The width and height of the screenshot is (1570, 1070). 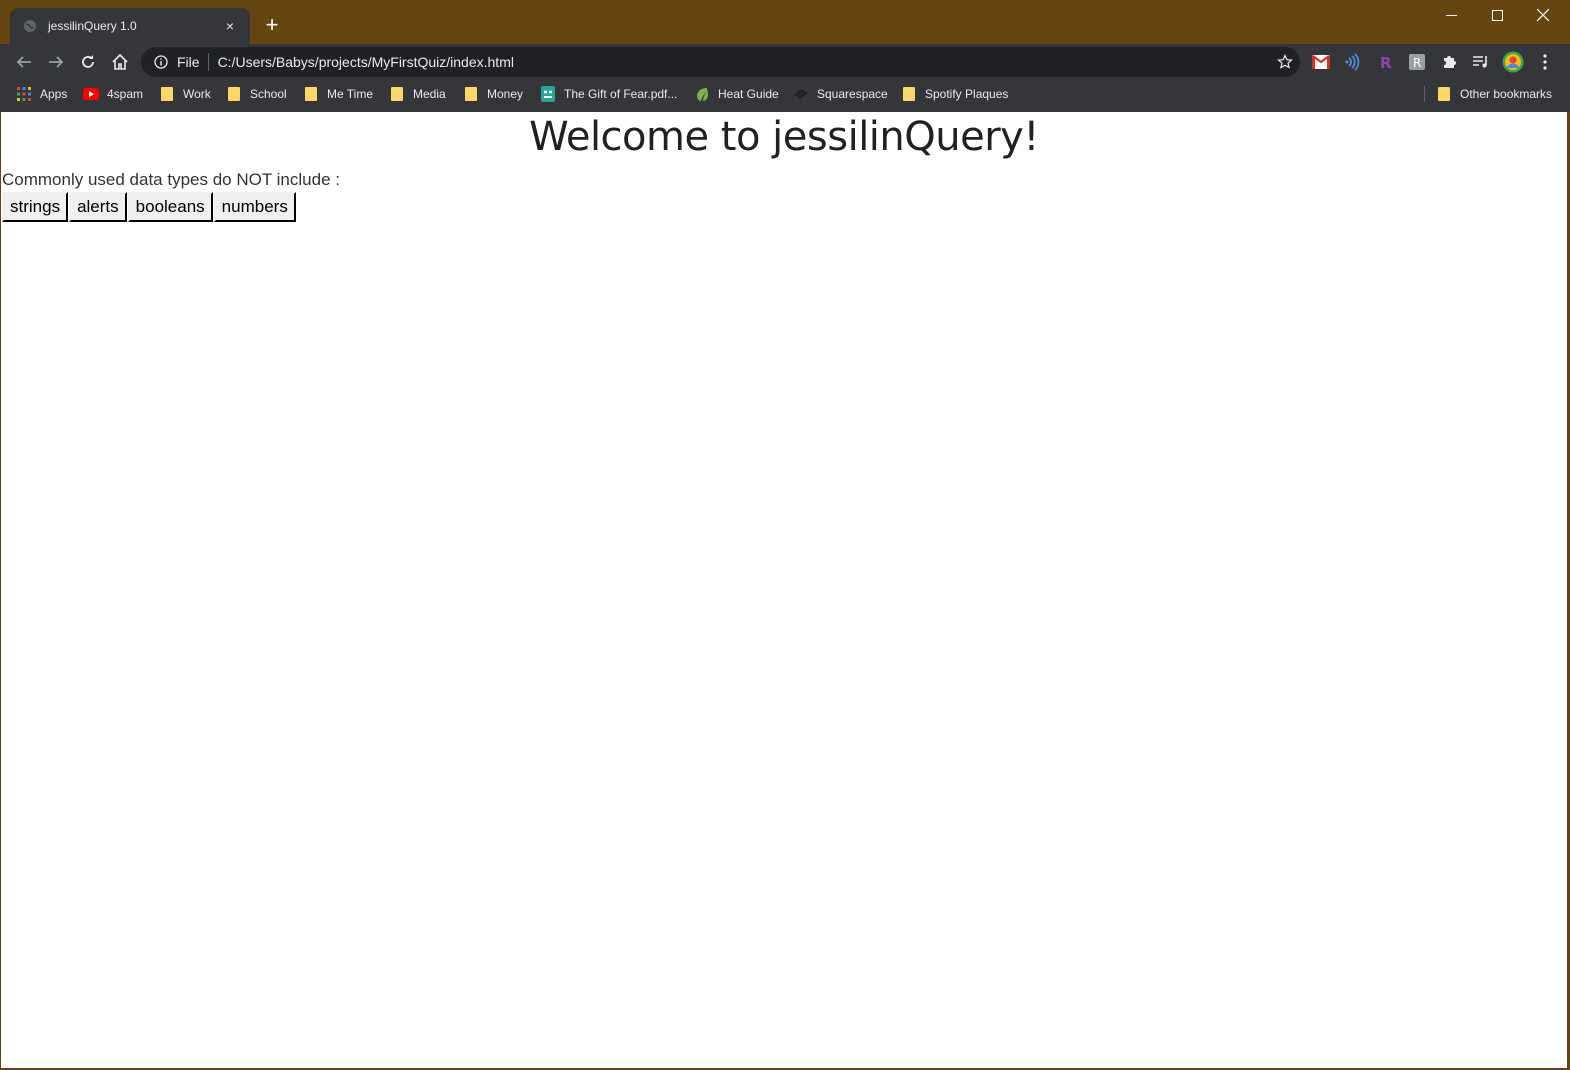 I want to click on apps-grid-icon, so click(x=24, y=94).